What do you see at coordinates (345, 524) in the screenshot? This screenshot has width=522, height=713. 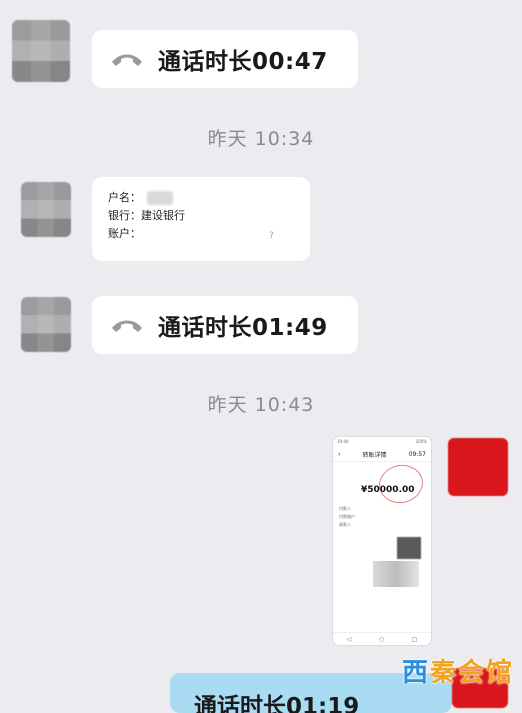 I see `detail-line: 收款人` at bounding box center [345, 524].